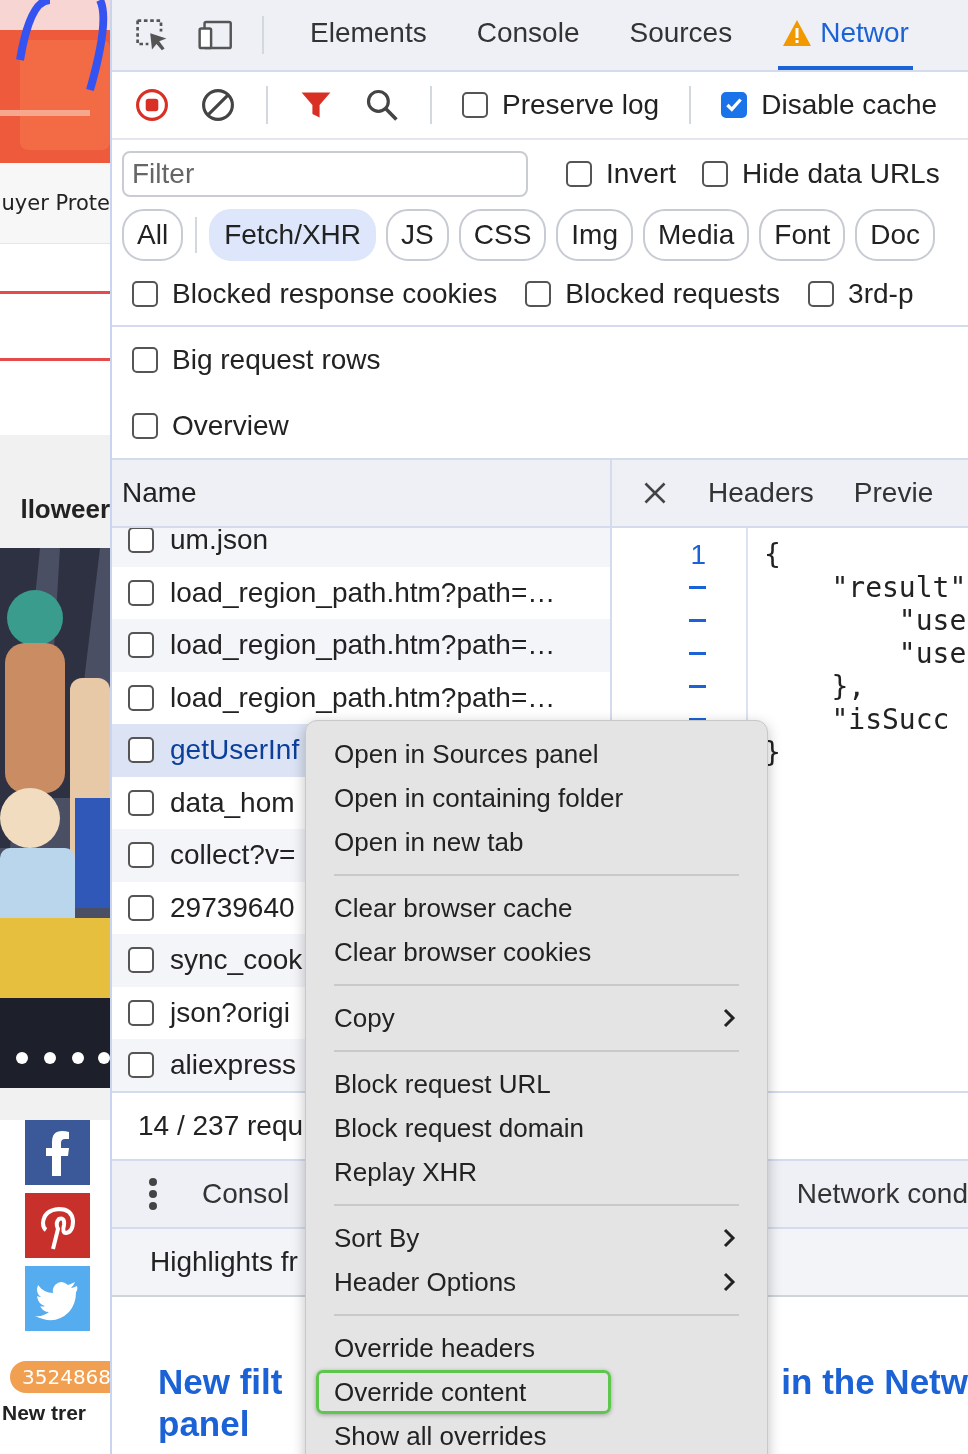 The height and width of the screenshot is (1454, 968). Describe the element at coordinates (204, 1424) in the screenshot. I see `article-title: panel` at that location.